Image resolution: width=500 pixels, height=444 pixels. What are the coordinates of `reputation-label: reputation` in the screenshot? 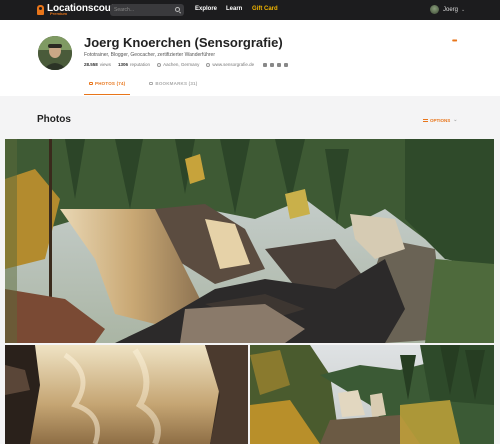 It's located at (140, 64).